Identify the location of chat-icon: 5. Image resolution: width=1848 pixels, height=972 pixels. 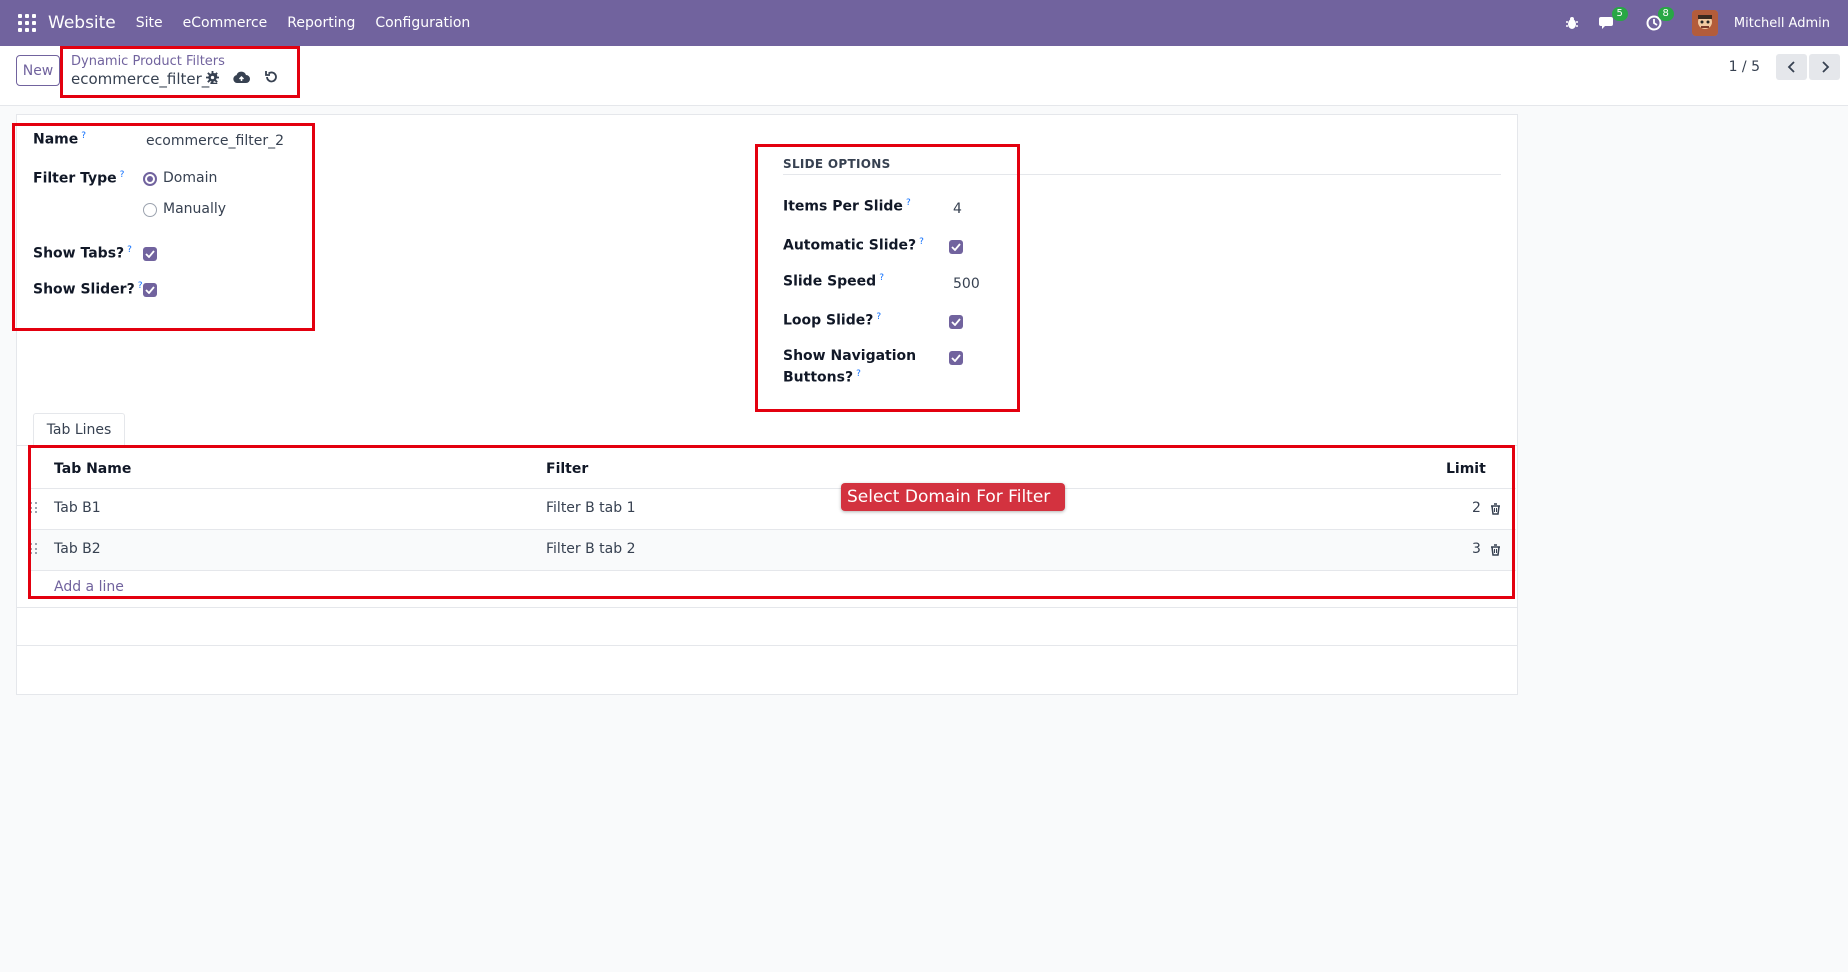
(1613, 20).